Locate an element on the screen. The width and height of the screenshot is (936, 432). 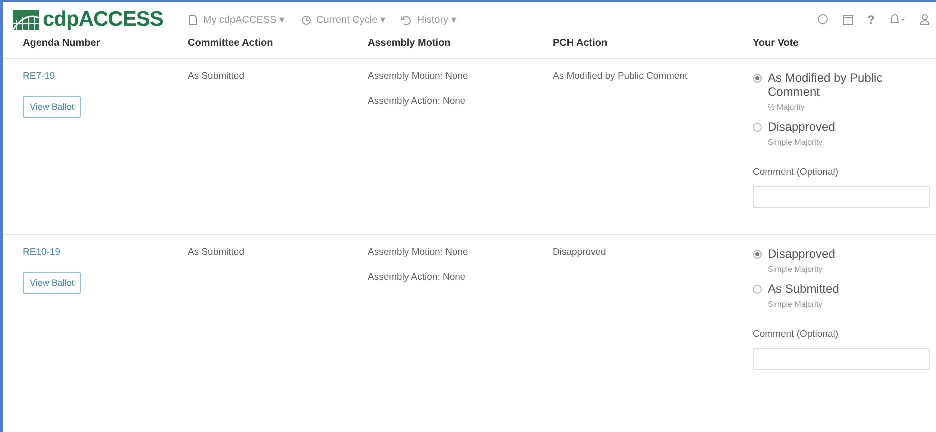
document-icon is located at coordinates (193, 20).